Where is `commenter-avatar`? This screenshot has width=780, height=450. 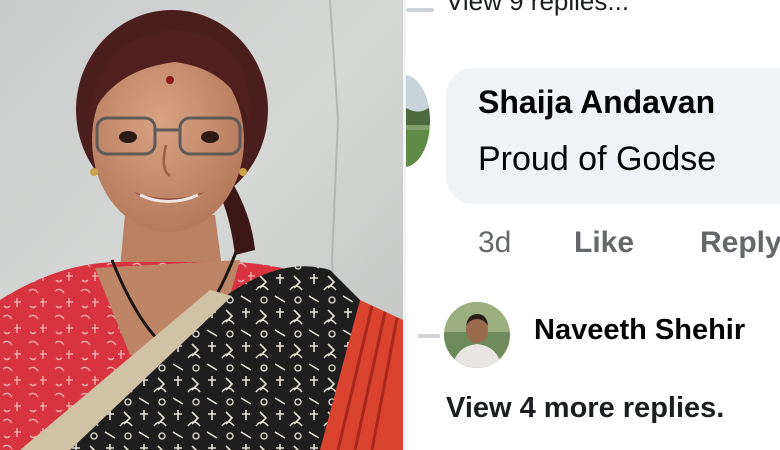
commenter-avatar is located at coordinates (418, 121).